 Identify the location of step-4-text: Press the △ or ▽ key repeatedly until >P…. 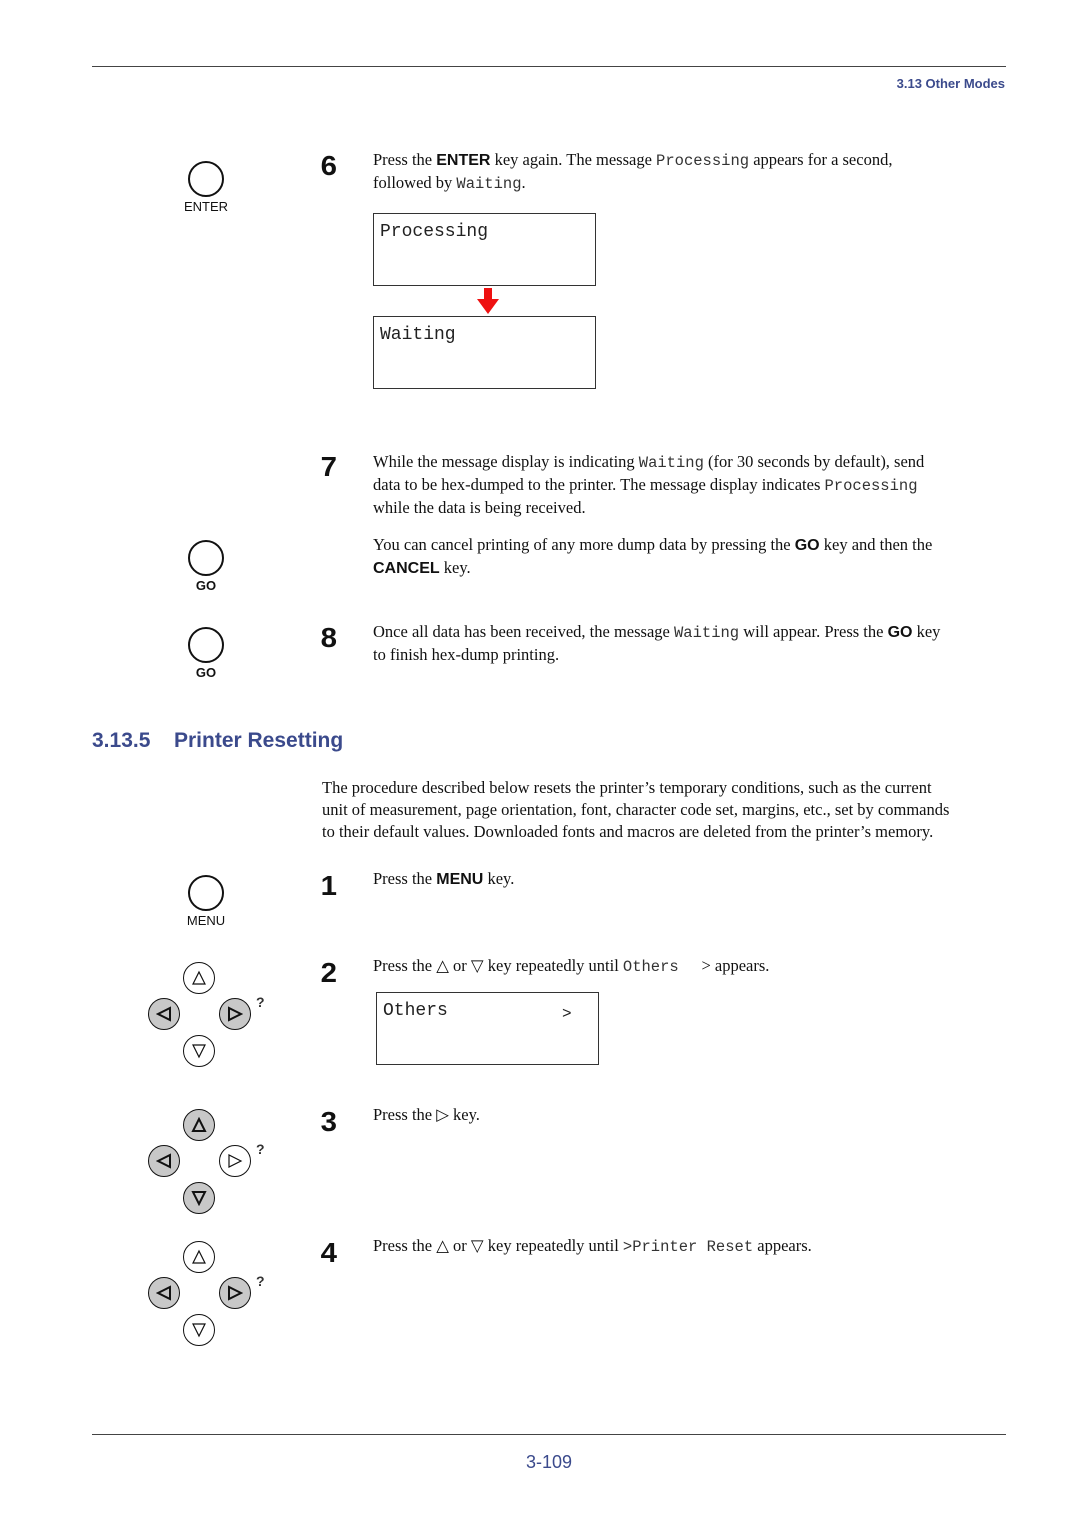
(592, 1246).